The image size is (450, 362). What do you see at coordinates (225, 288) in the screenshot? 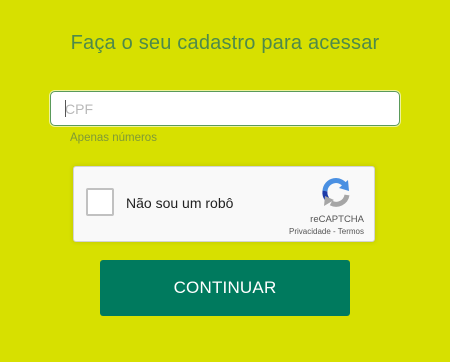
I see `continue-button: CONTINUAR` at bounding box center [225, 288].